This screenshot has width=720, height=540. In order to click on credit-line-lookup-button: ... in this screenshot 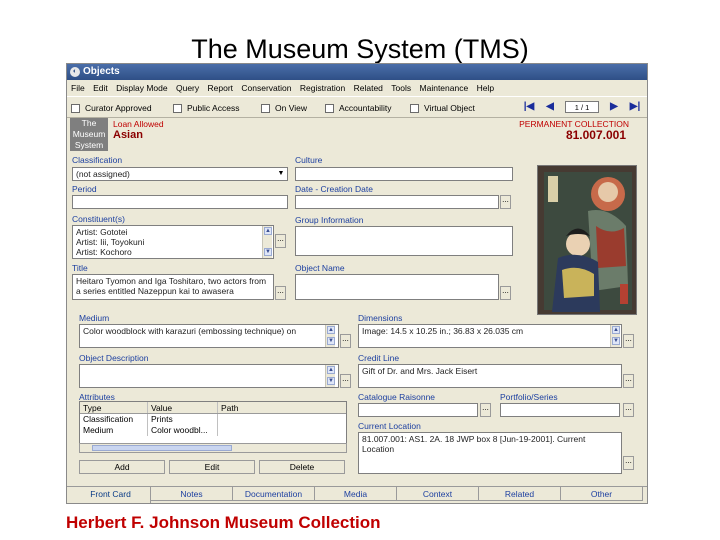, I will do `click(628, 381)`.